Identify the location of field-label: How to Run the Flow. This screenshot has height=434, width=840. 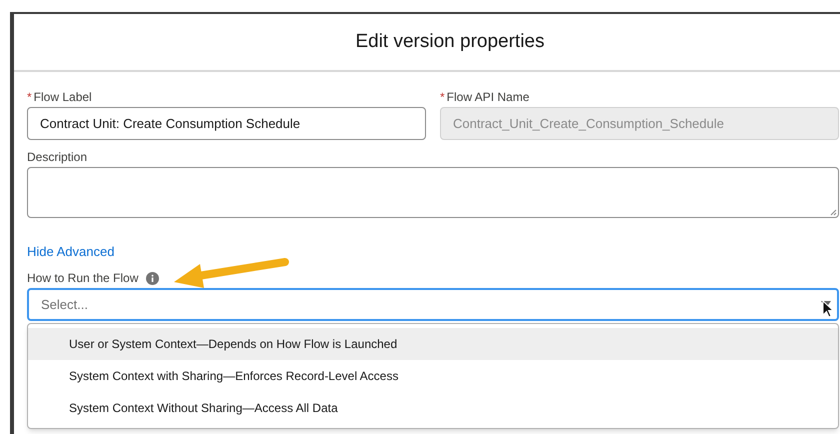
(82, 278).